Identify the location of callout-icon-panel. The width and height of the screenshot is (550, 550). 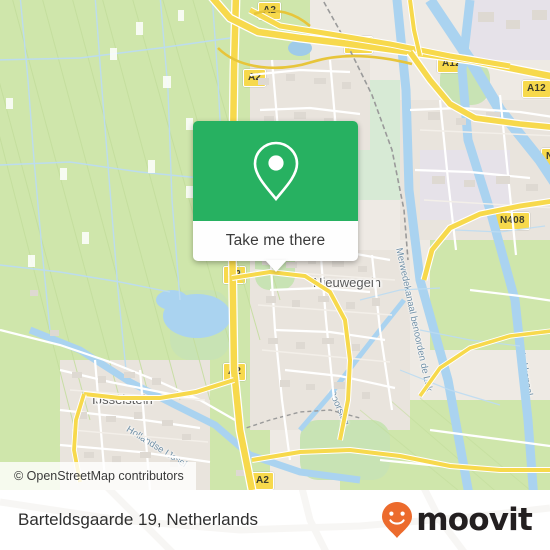
(275, 171).